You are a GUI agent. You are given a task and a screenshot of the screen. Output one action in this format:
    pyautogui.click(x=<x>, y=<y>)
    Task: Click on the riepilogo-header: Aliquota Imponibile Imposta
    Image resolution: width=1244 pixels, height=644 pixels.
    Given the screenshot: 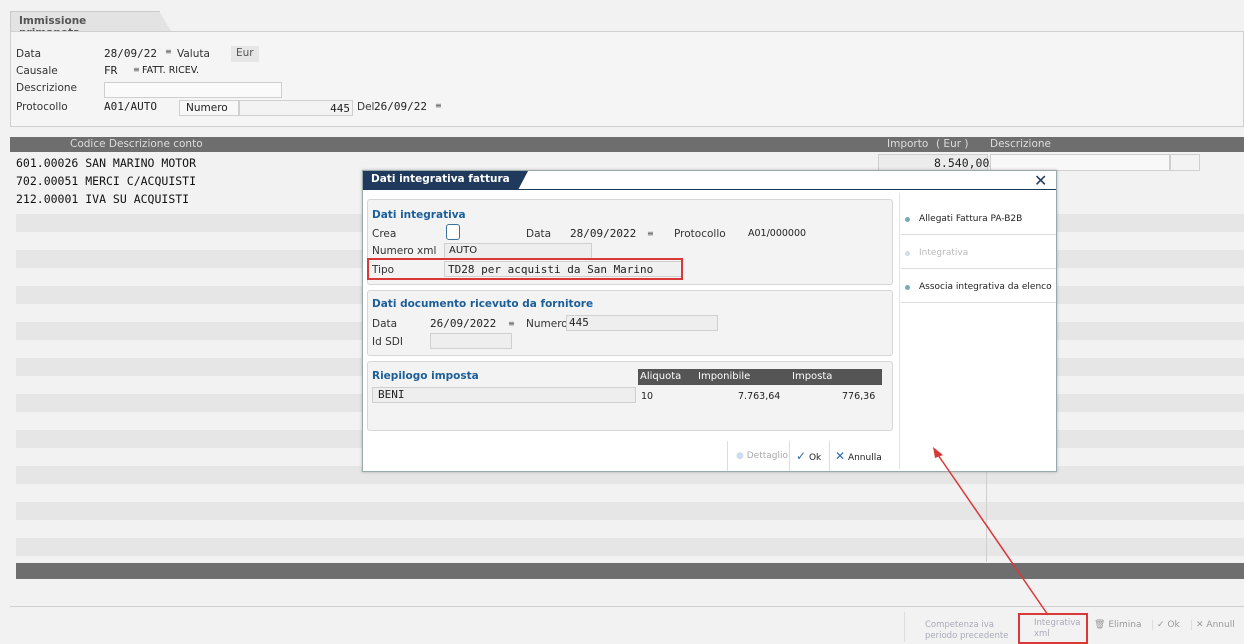 What is the action you would take?
    pyautogui.click(x=760, y=377)
    